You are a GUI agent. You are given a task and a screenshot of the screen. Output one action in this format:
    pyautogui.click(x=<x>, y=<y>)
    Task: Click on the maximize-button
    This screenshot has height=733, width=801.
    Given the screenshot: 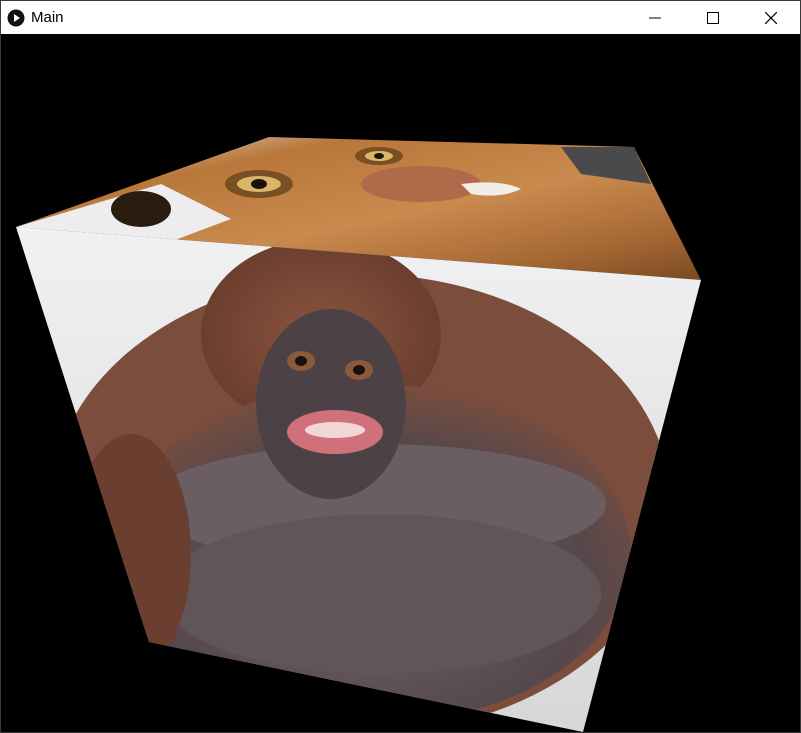 What is the action you would take?
    pyautogui.click(x=713, y=17)
    